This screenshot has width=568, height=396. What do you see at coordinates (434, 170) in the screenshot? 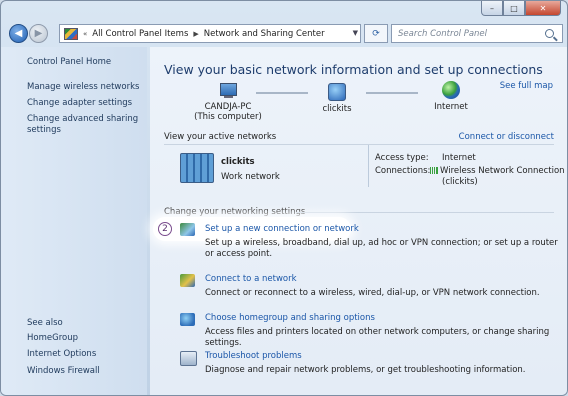
I see `wireless-signal-icon` at bounding box center [434, 170].